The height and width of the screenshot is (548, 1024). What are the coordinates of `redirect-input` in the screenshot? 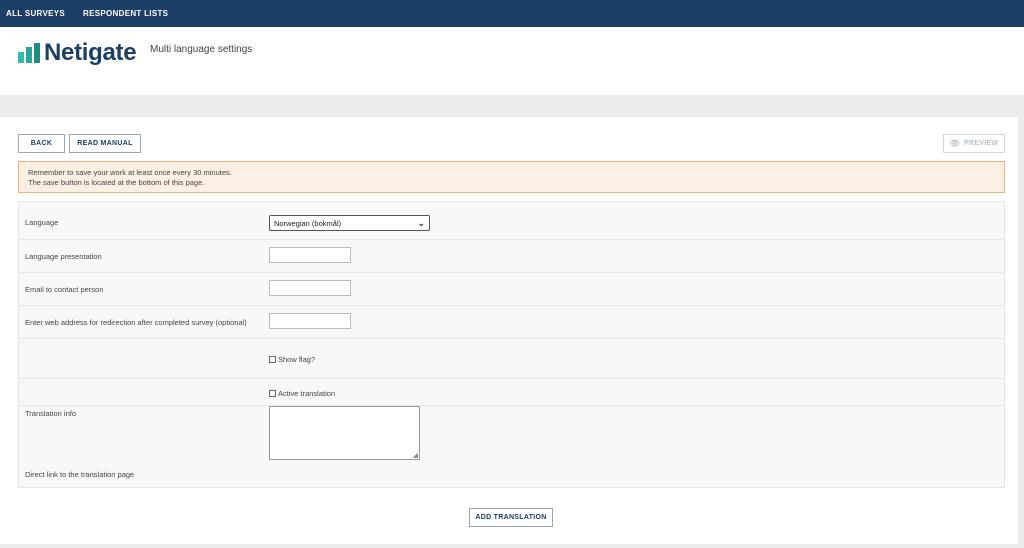 It's located at (310, 321).